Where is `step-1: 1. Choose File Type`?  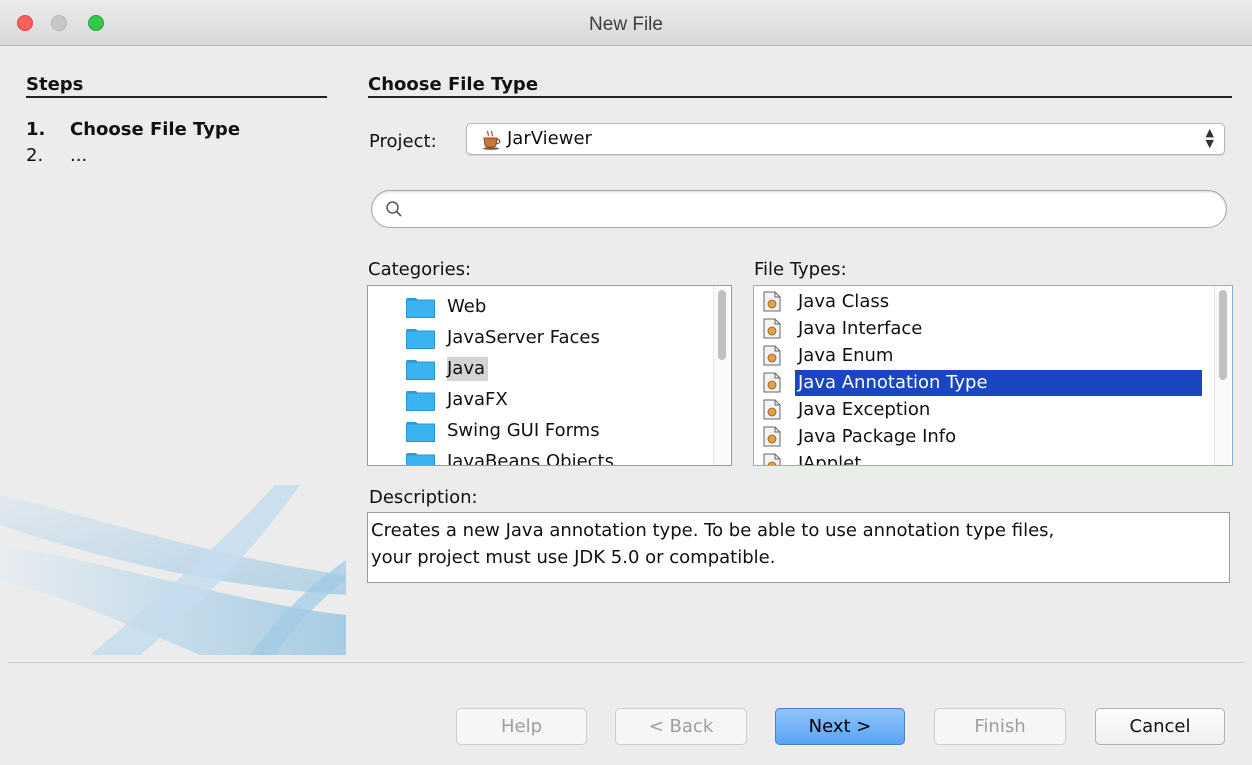
step-1: 1. Choose File Type is located at coordinates (133, 129).